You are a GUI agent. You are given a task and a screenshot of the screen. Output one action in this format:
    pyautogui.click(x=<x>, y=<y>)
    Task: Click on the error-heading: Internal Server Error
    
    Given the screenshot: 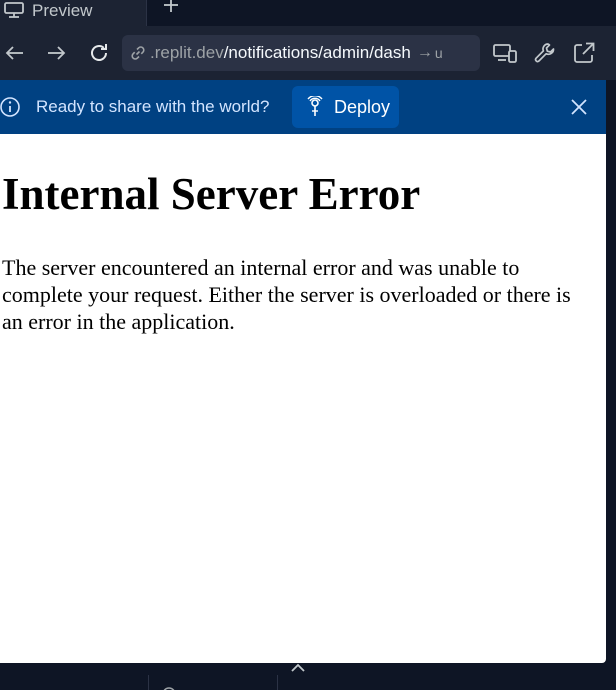 What is the action you would take?
    pyautogui.click(x=211, y=194)
    